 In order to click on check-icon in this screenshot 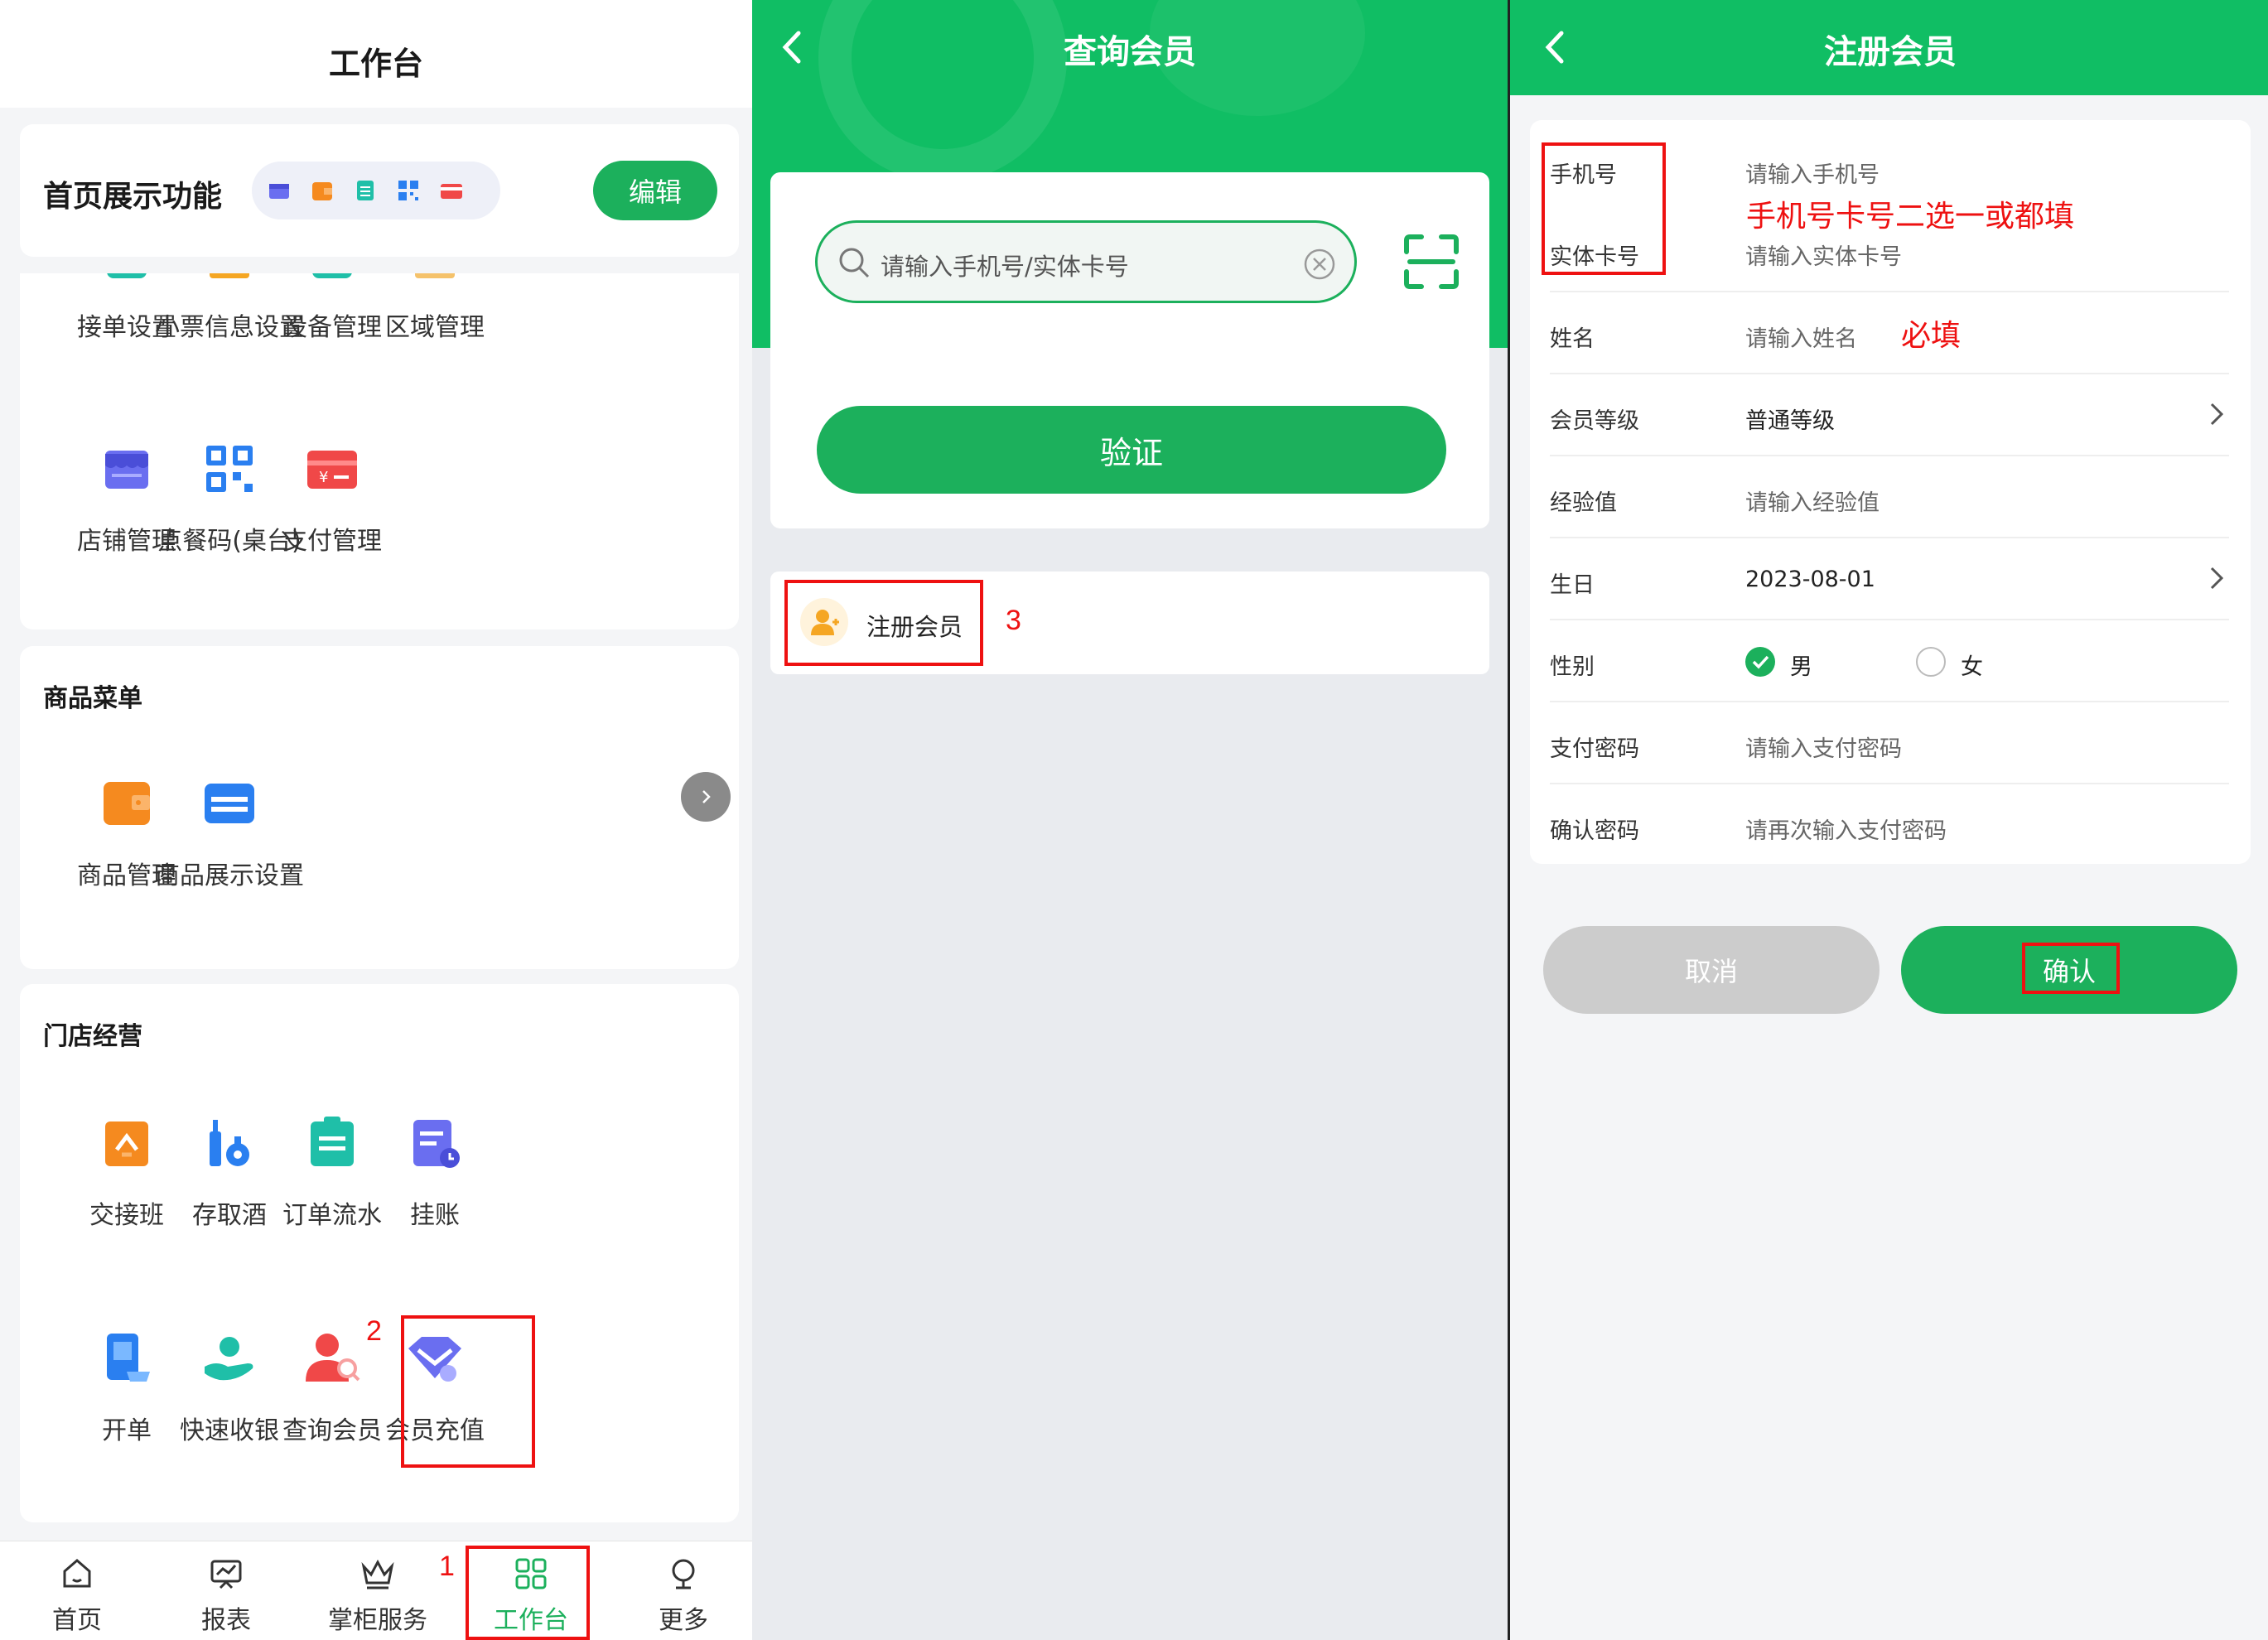, I will do `click(1760, 662)`.